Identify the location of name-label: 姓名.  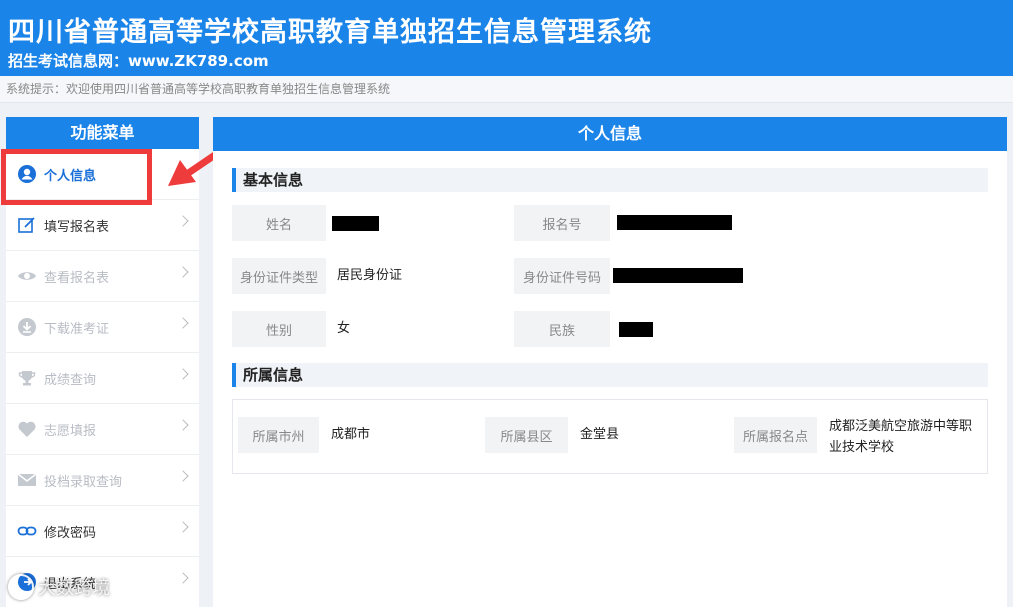
(279, 223).